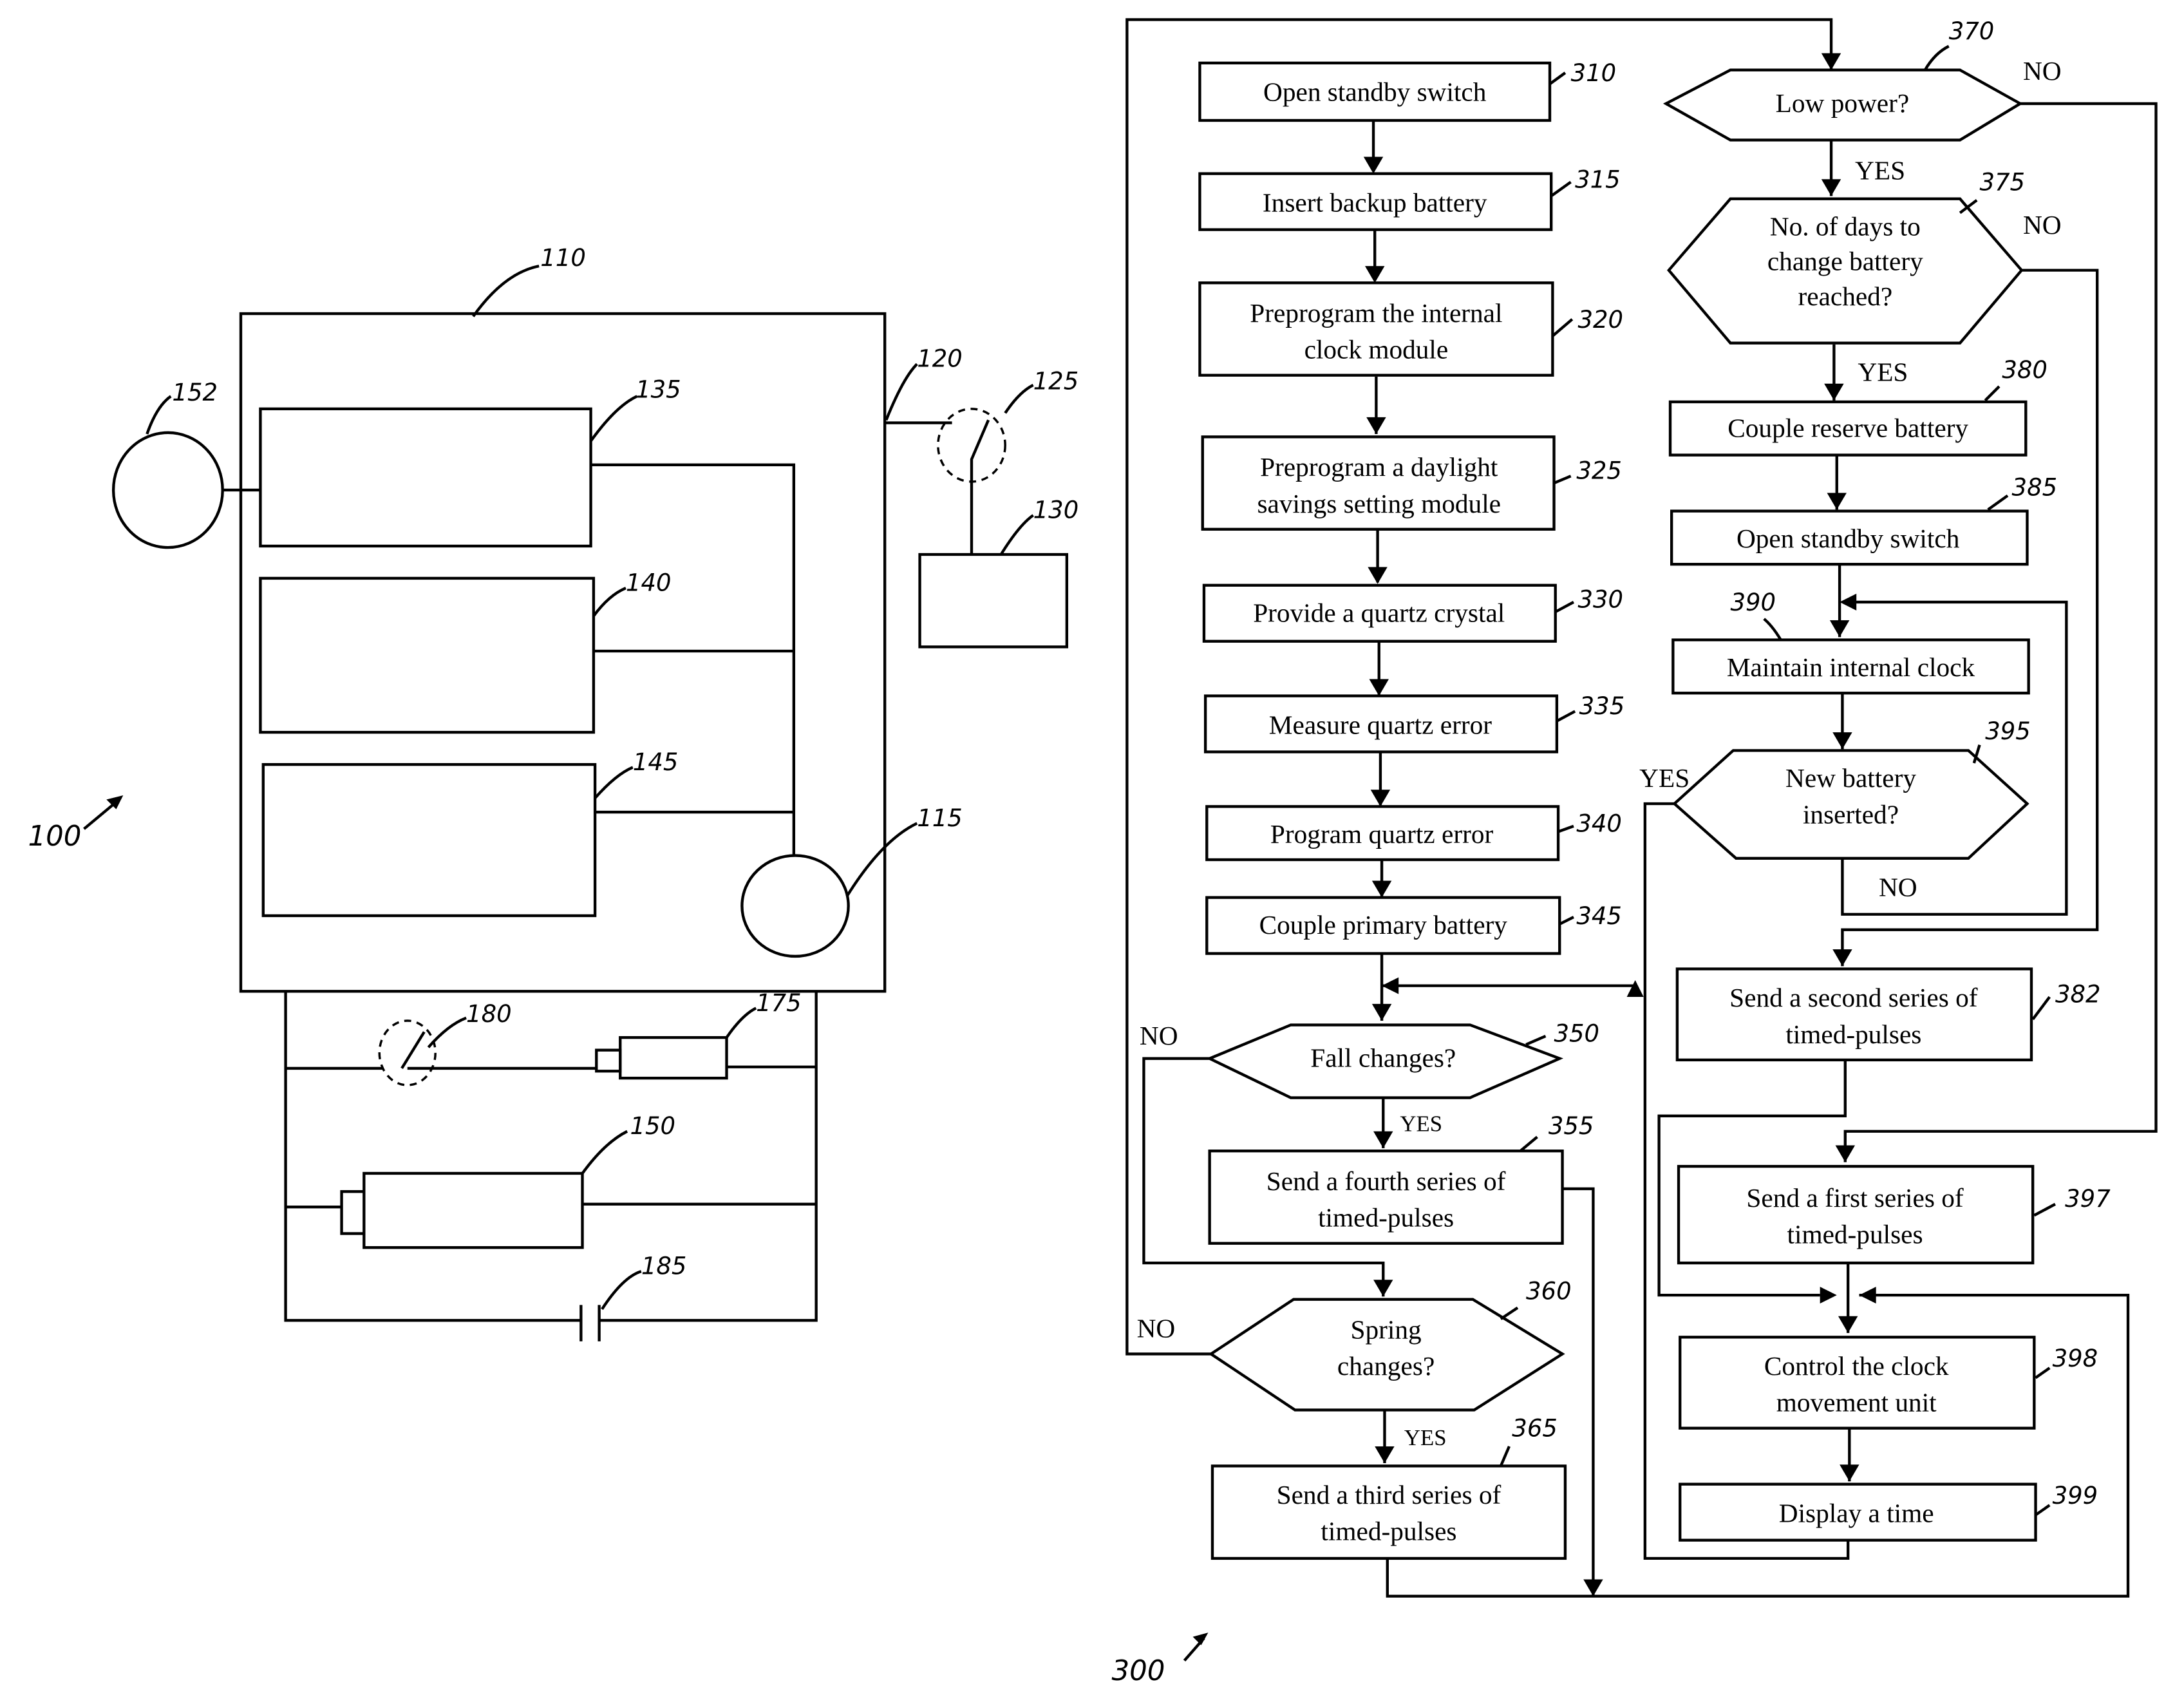 This screenshot has height=1704, width=2184. Describe the element at coordinates (1598, 179) in the screenshot. I see `ref-315: 315` at that location.